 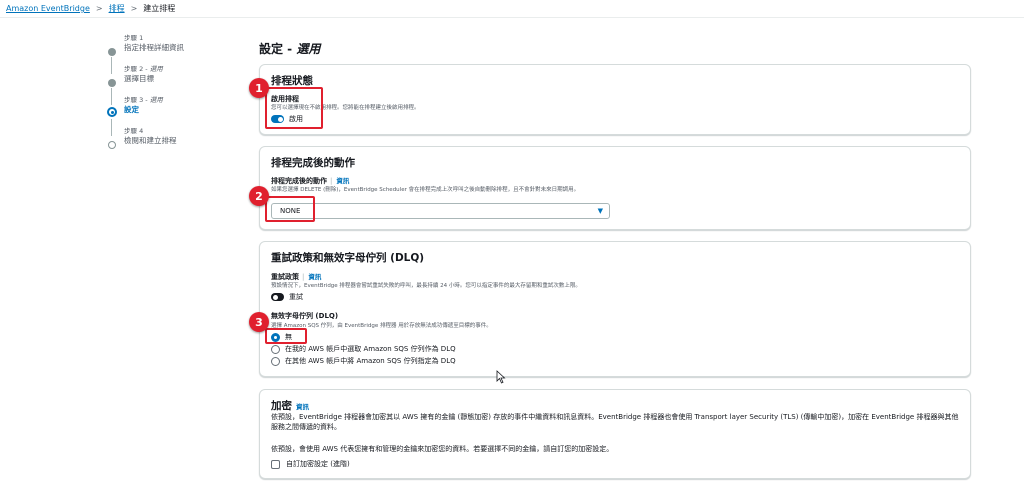 I want to click on retry-toggle-label: 重試, so click(x=296, y=297).